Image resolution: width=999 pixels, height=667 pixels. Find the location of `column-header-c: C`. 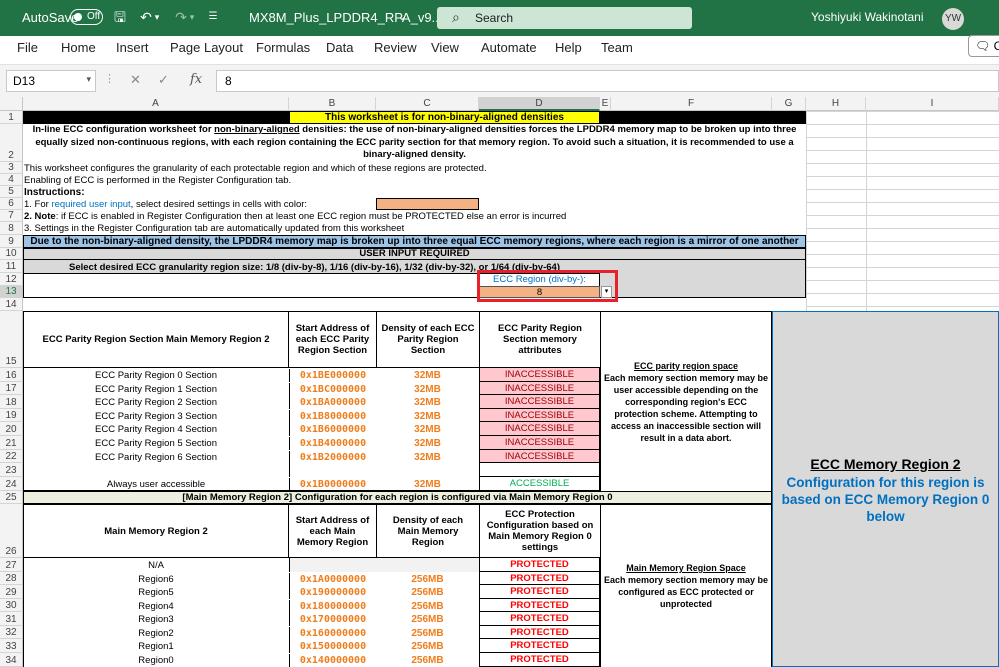

column-header-c: C is located at coordinates (427, 104).